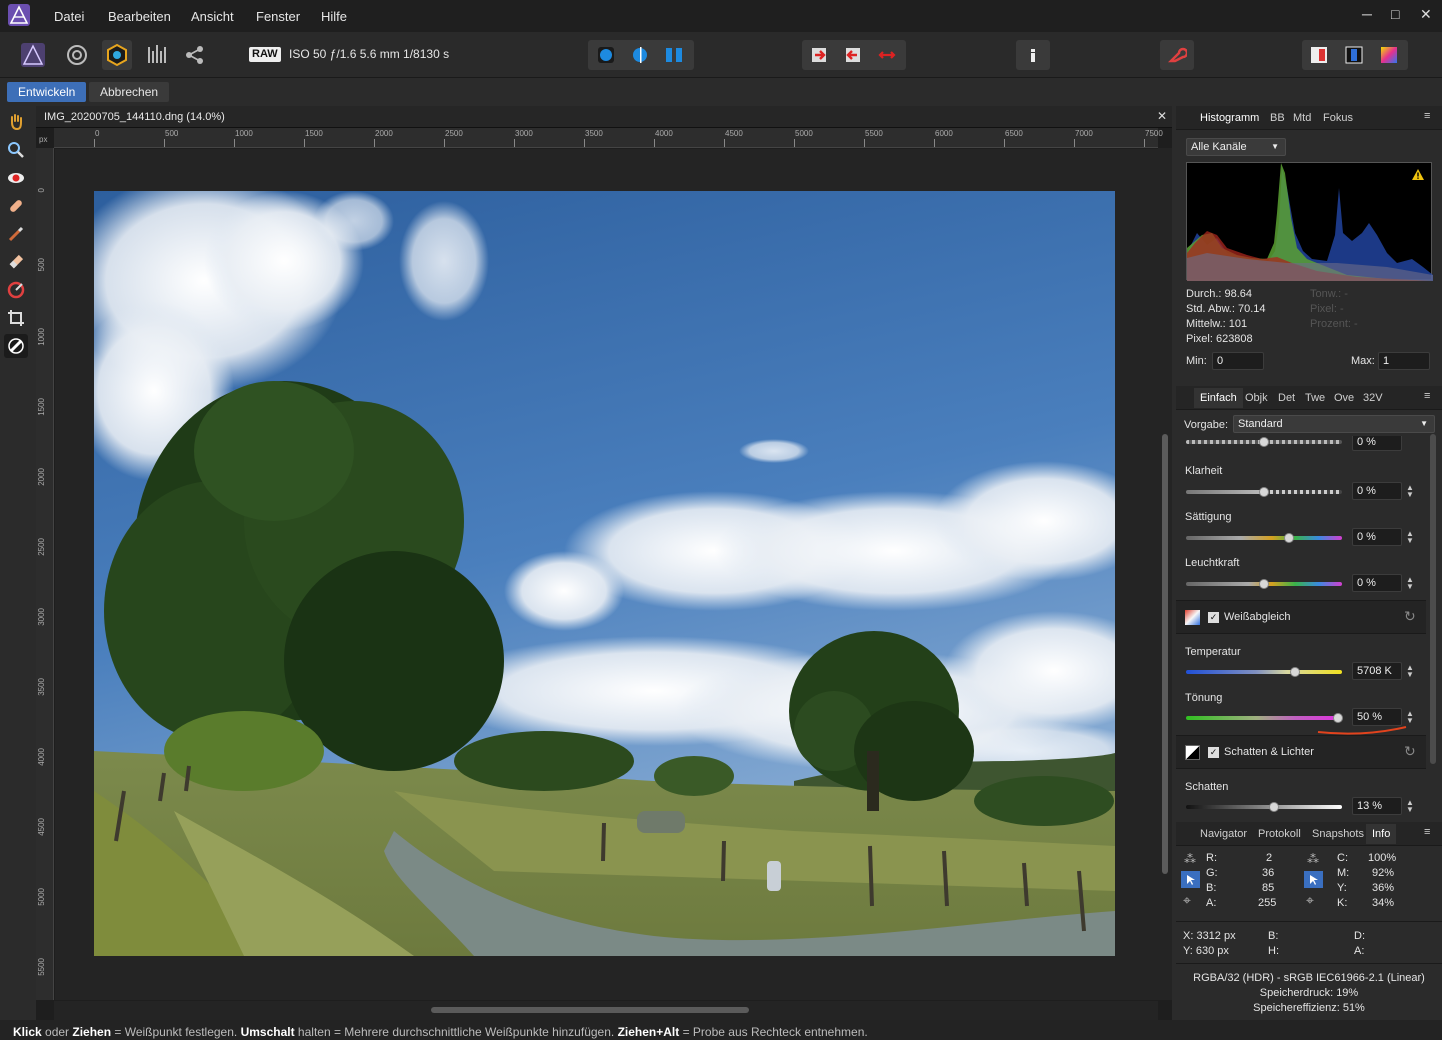  I want to click on clip-tones-icon, so click(887, 55).